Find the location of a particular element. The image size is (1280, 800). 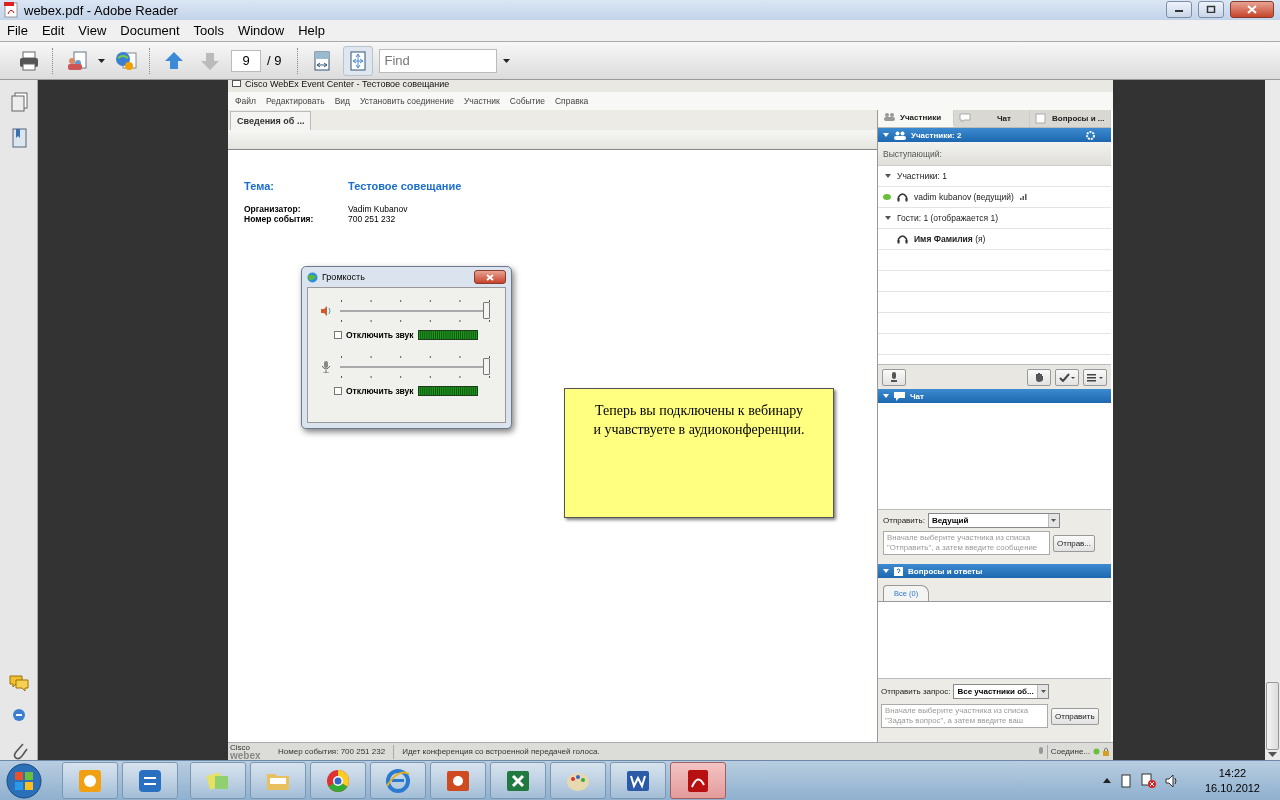

menu-item: Вид is located at coordinates (342, 101).